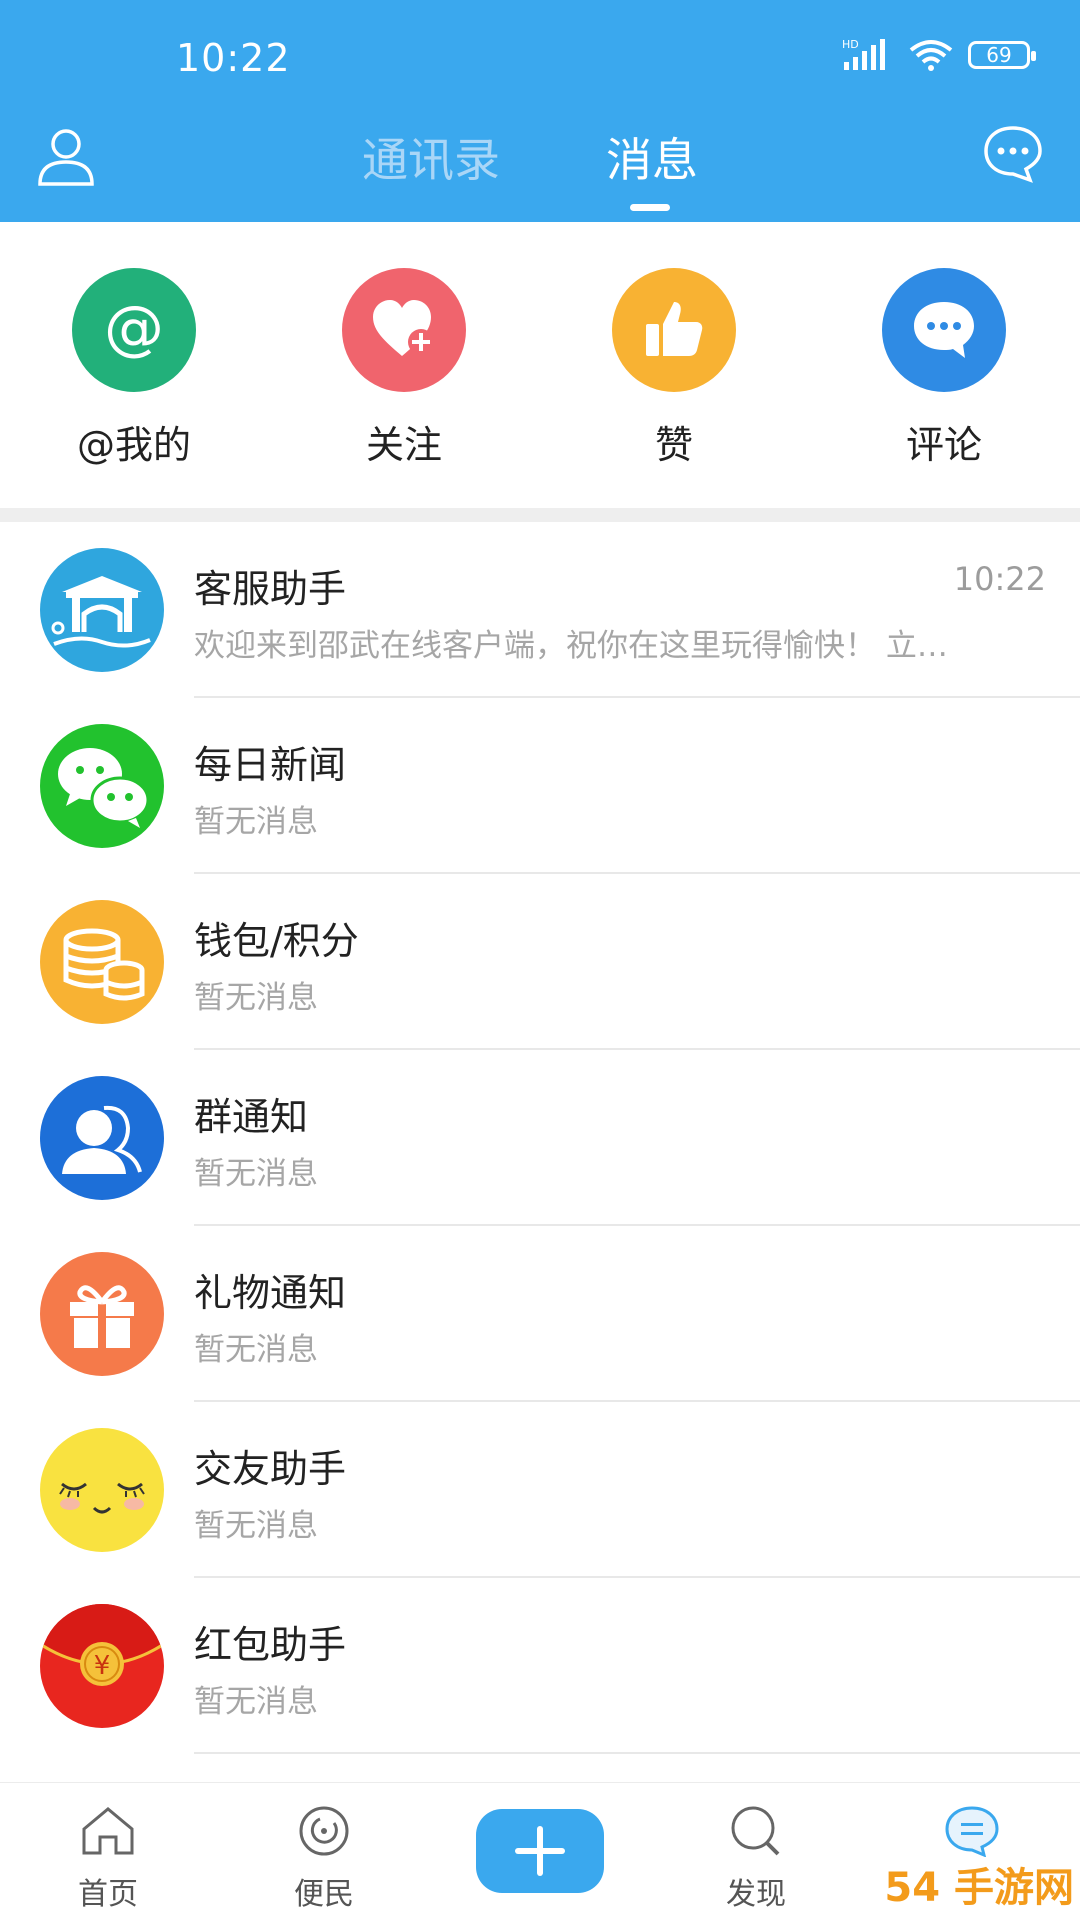 The height and width of the screenshot is (1921, 1080). I want to click on message-title: 客服助手, so click(270, 589).